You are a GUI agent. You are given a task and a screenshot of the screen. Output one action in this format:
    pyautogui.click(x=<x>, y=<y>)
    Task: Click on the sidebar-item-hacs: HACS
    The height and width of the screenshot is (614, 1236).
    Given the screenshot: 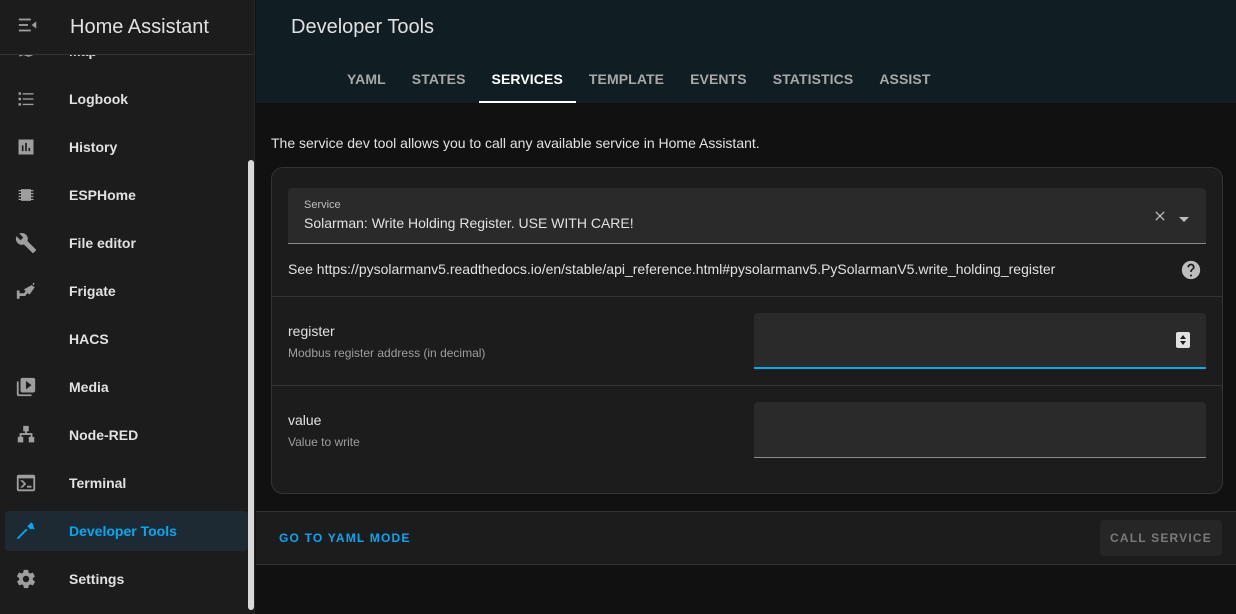 What is the action you would take?
    pyautogui.click(x=125, y=339)
    